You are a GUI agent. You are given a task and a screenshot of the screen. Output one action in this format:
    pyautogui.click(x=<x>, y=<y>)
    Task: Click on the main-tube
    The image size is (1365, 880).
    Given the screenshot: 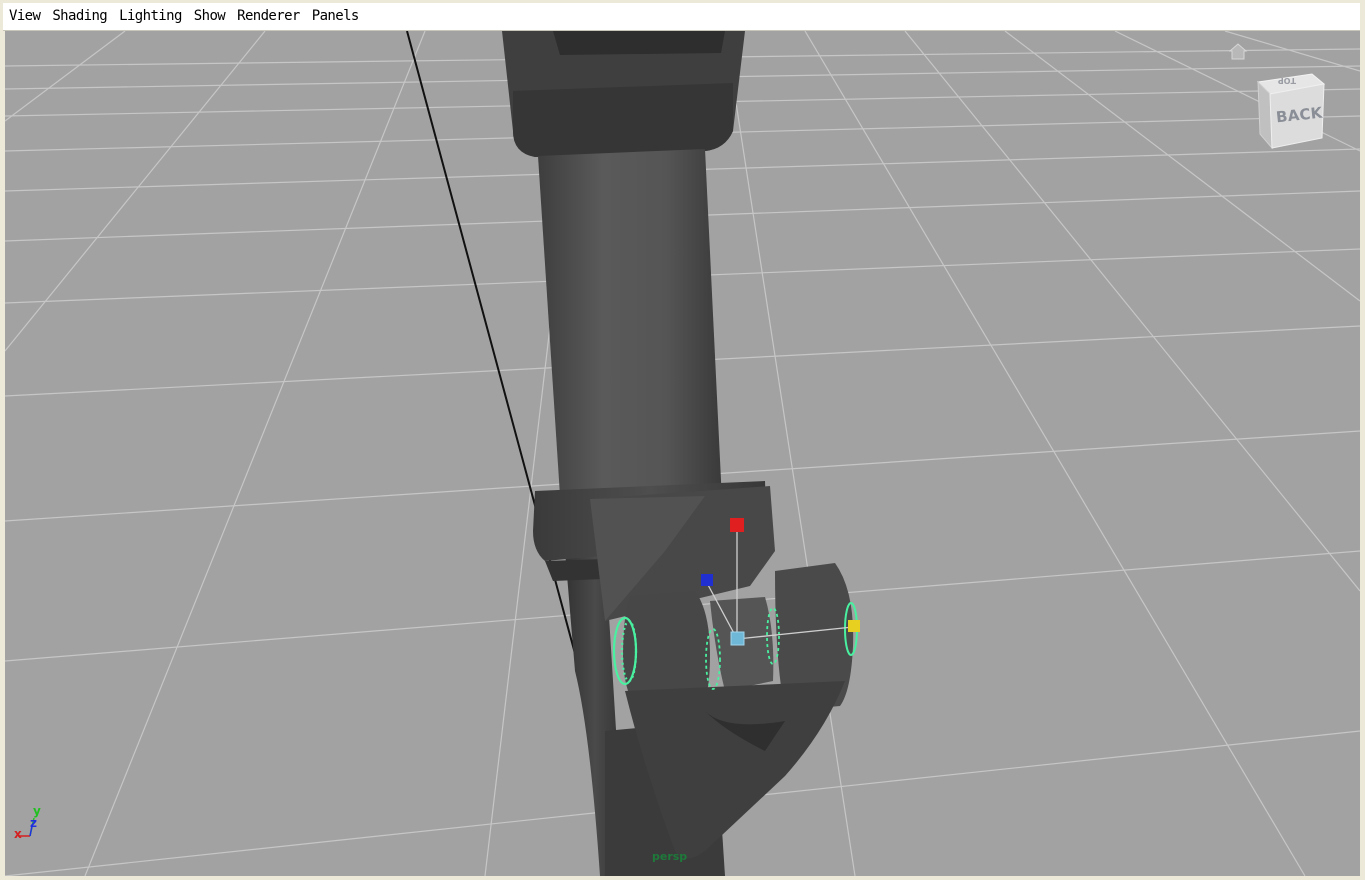 What is the action you would take?
    pyautogui.click(x=630, y=330)
    